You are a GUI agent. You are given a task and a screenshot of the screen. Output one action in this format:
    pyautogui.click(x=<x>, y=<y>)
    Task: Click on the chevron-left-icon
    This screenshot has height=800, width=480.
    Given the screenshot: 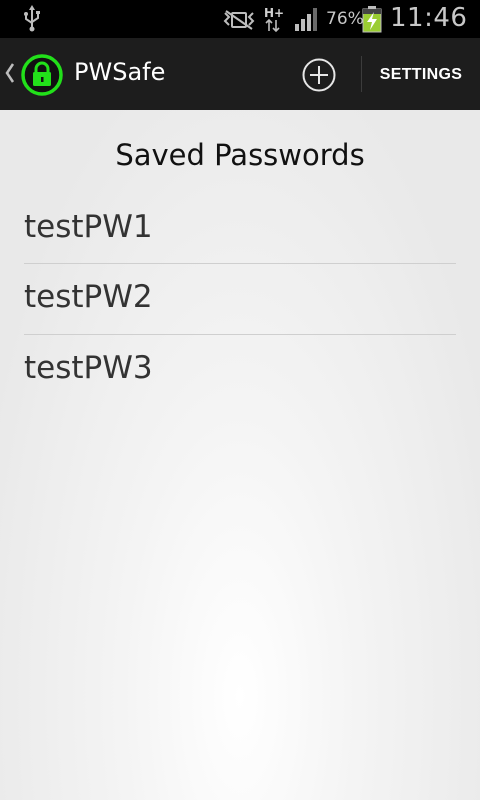 What is the action you would take?
    pyautogui.click(x=10, y=73)
    